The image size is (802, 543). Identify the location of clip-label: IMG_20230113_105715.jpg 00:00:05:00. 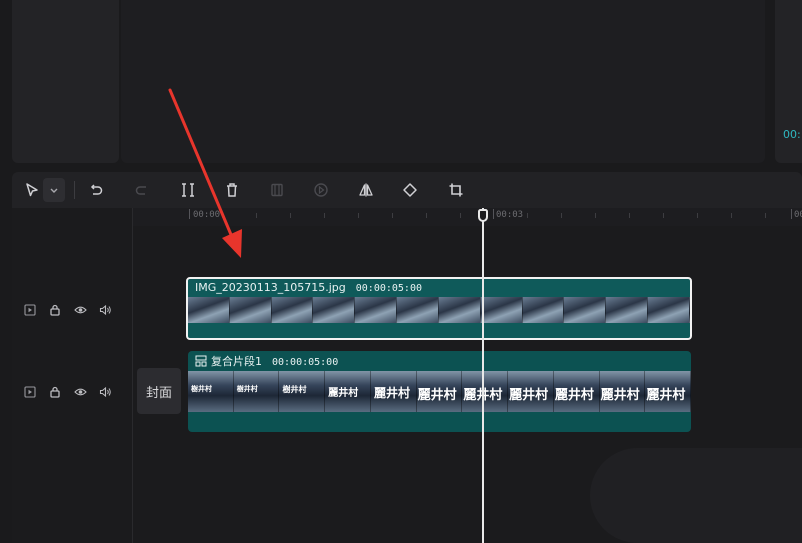
(308, 287).